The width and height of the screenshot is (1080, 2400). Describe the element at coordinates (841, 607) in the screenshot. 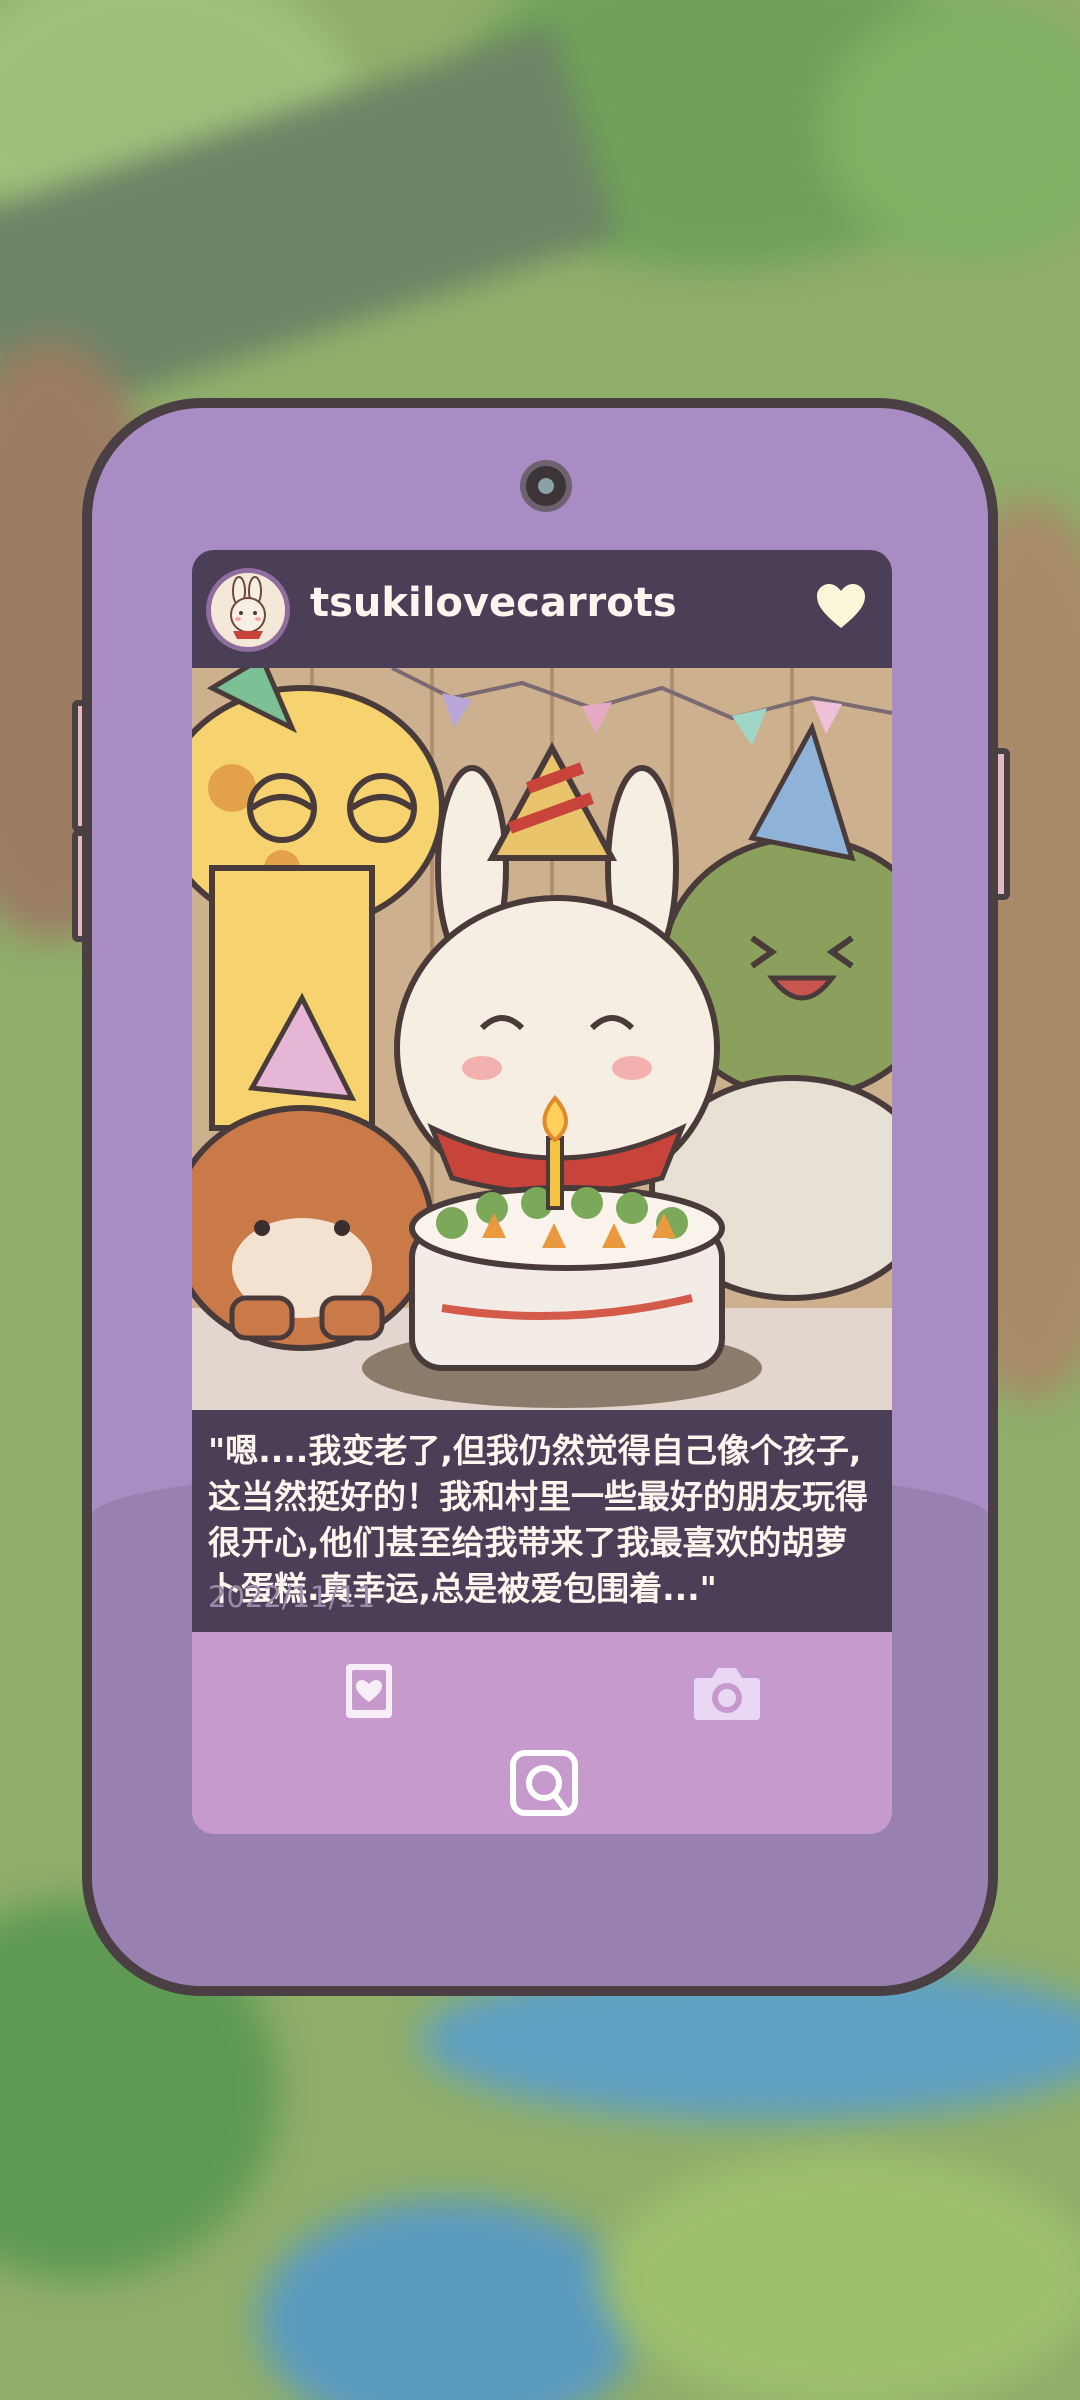

I see `heart-icon` at that location.